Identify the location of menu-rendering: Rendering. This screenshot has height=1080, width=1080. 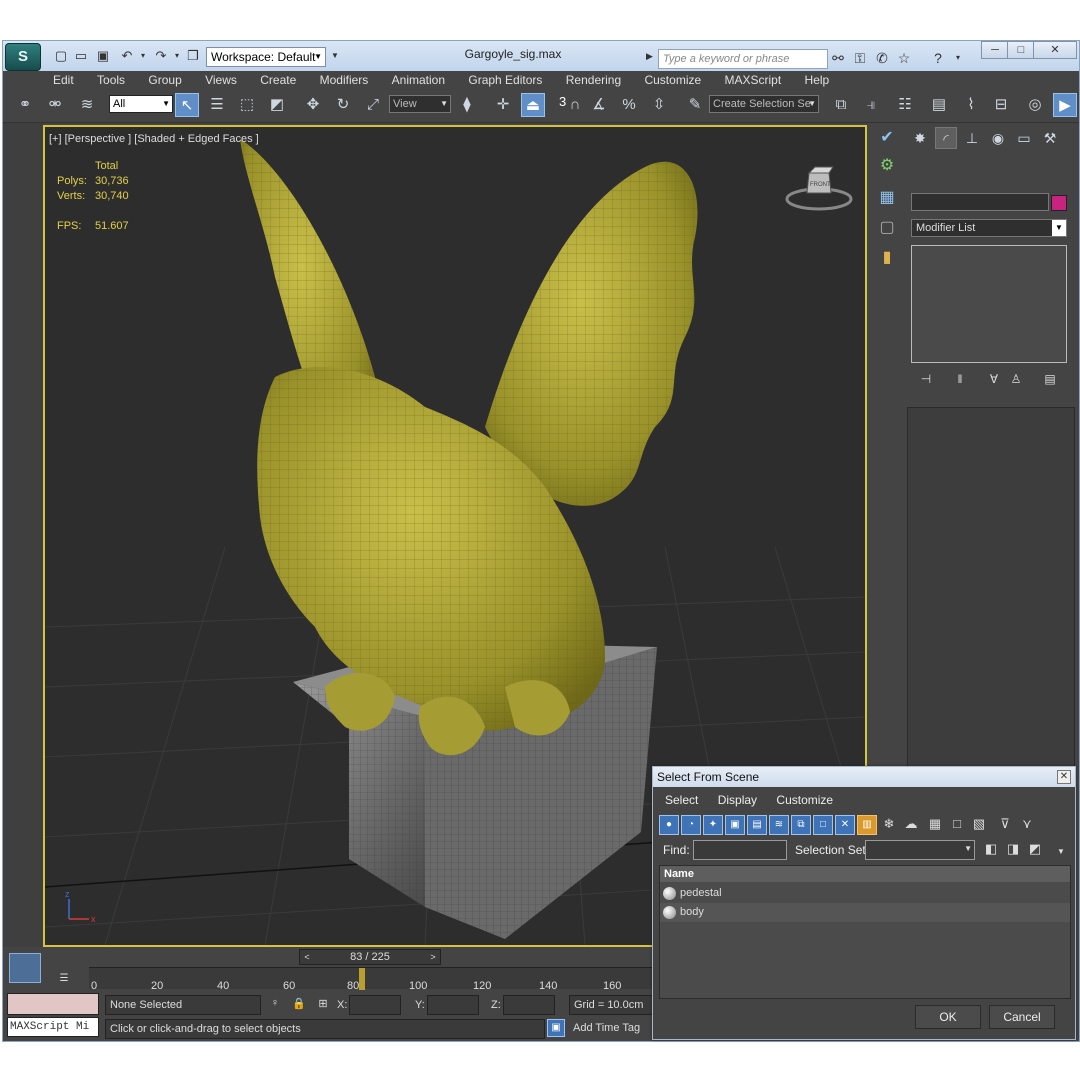
(593, 80).